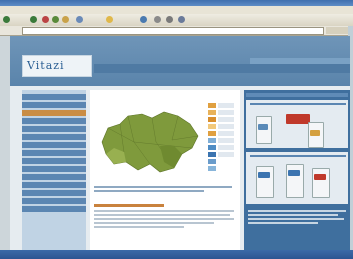  Describe the element at coordinates (45, 19) in the screenshot. I see `stop-icon` at that location.